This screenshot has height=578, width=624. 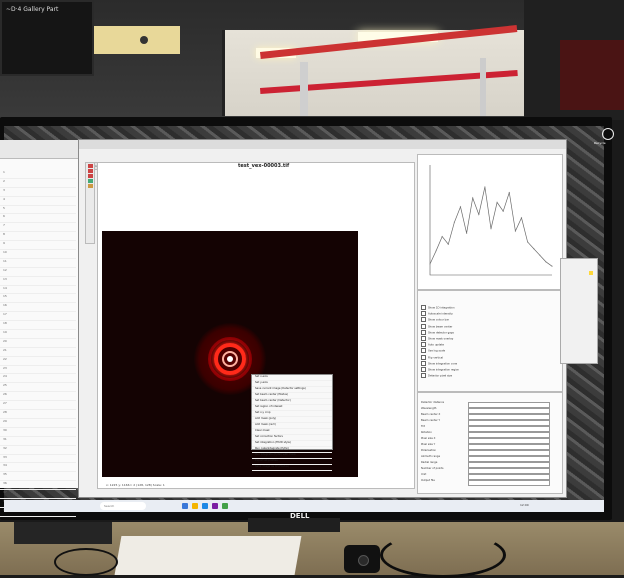 I want to click on file-list-item: 9, so click(x=38, y=246).